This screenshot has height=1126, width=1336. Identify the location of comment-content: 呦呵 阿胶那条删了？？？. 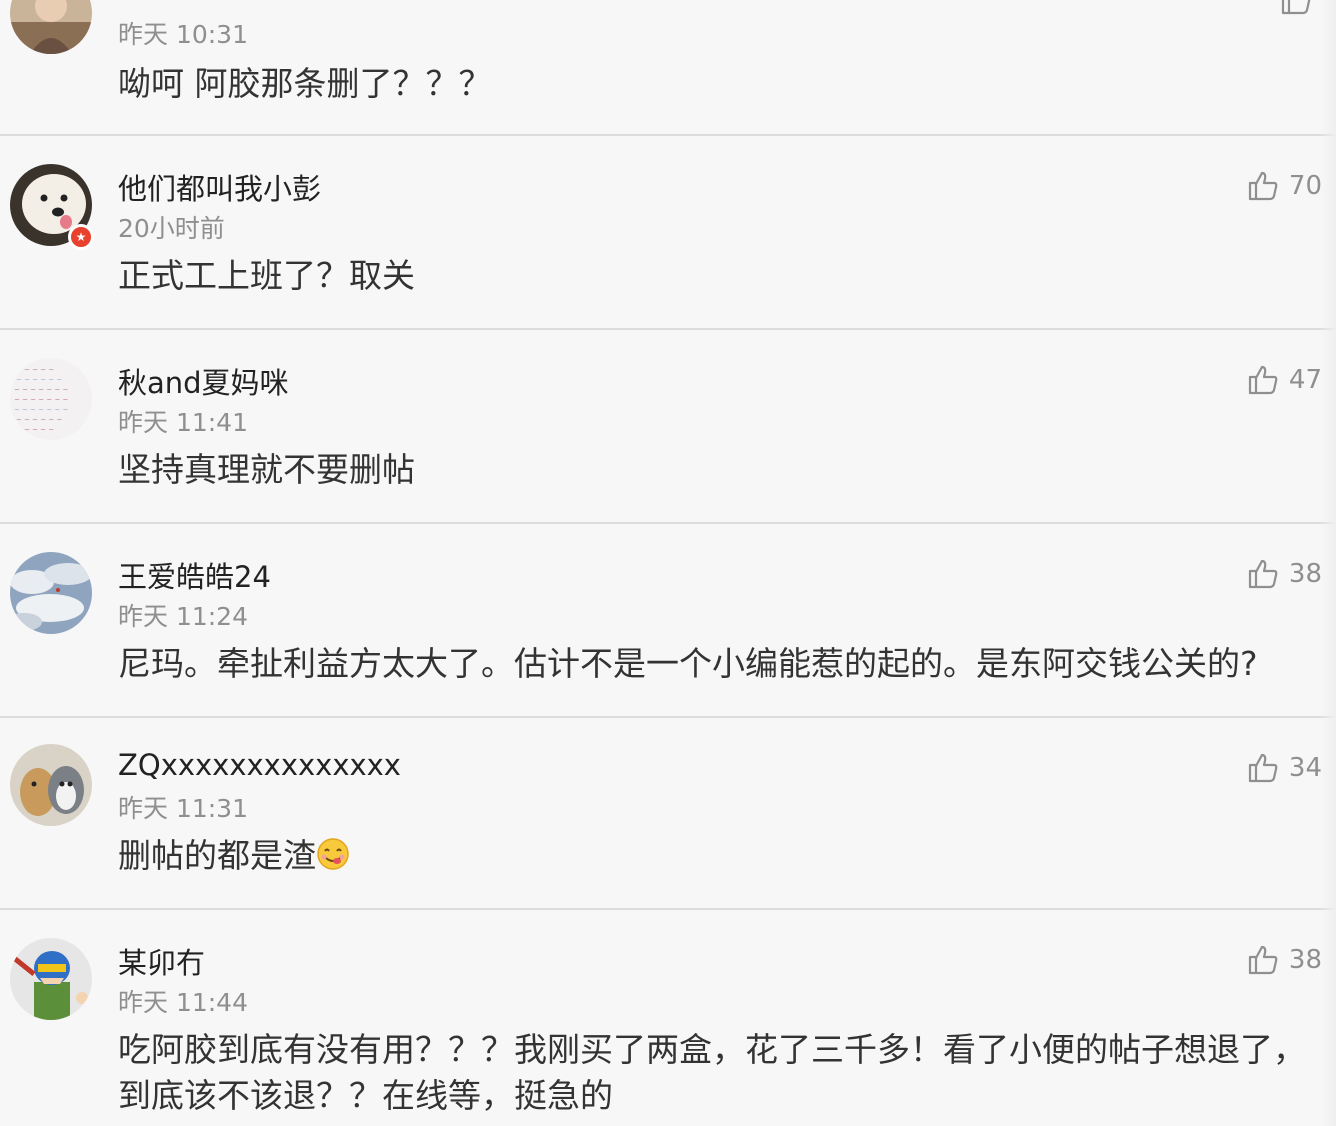
(305, 83).